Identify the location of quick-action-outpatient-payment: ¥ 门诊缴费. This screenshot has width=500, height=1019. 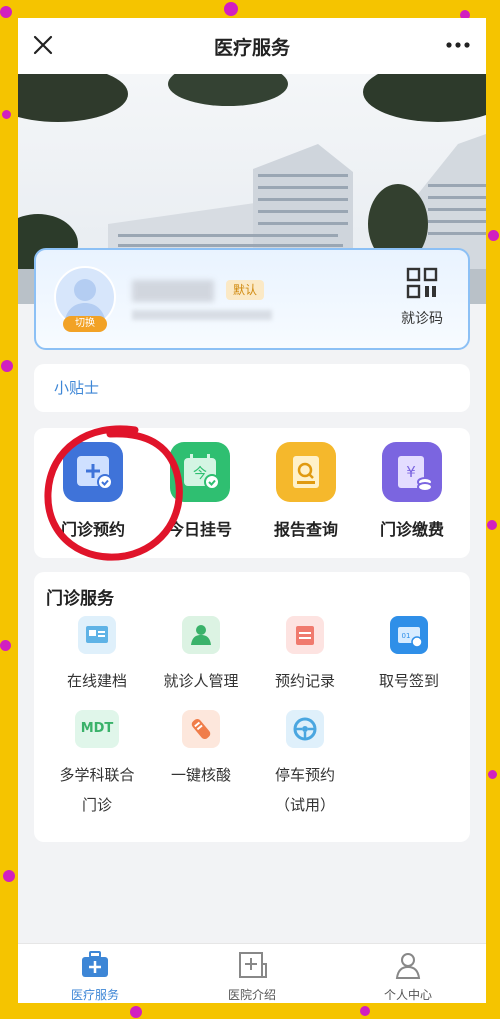
(412, 497).